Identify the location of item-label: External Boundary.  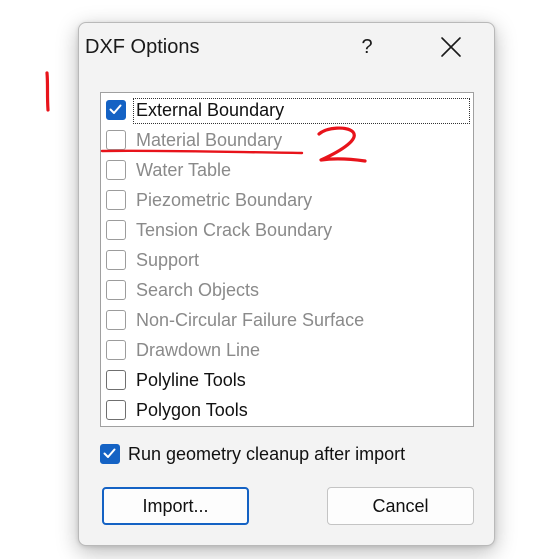
(210, 110).